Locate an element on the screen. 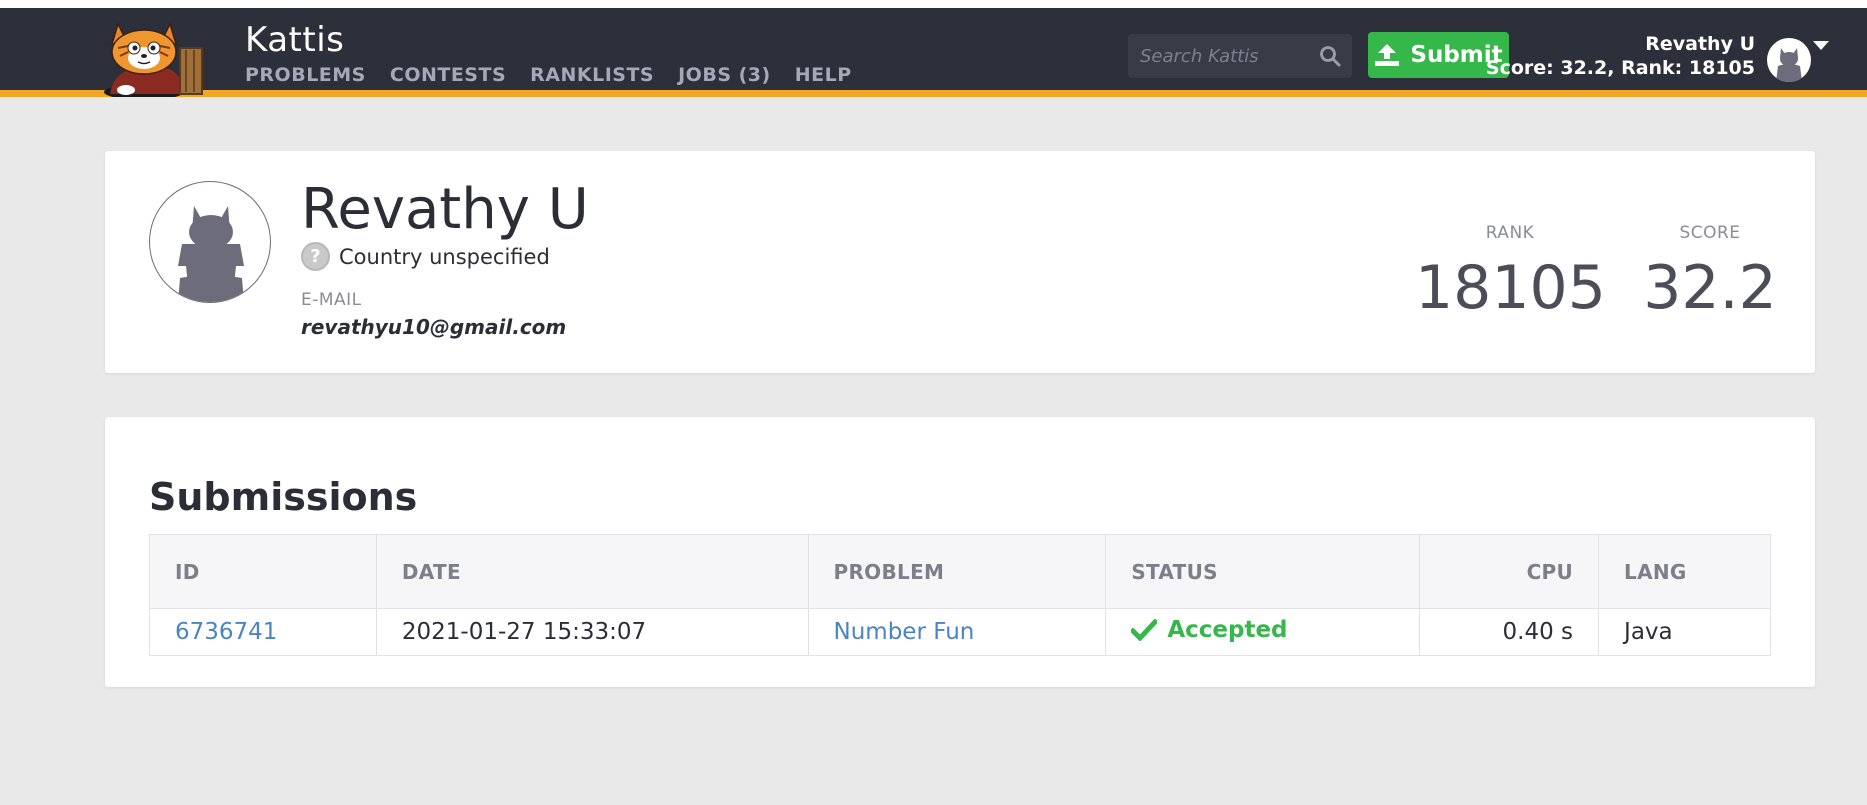 The width and height of the screenshot is (1867, 805). submission-date: 2021-01-27 15:33:07 is located at coordinates (592, 632).